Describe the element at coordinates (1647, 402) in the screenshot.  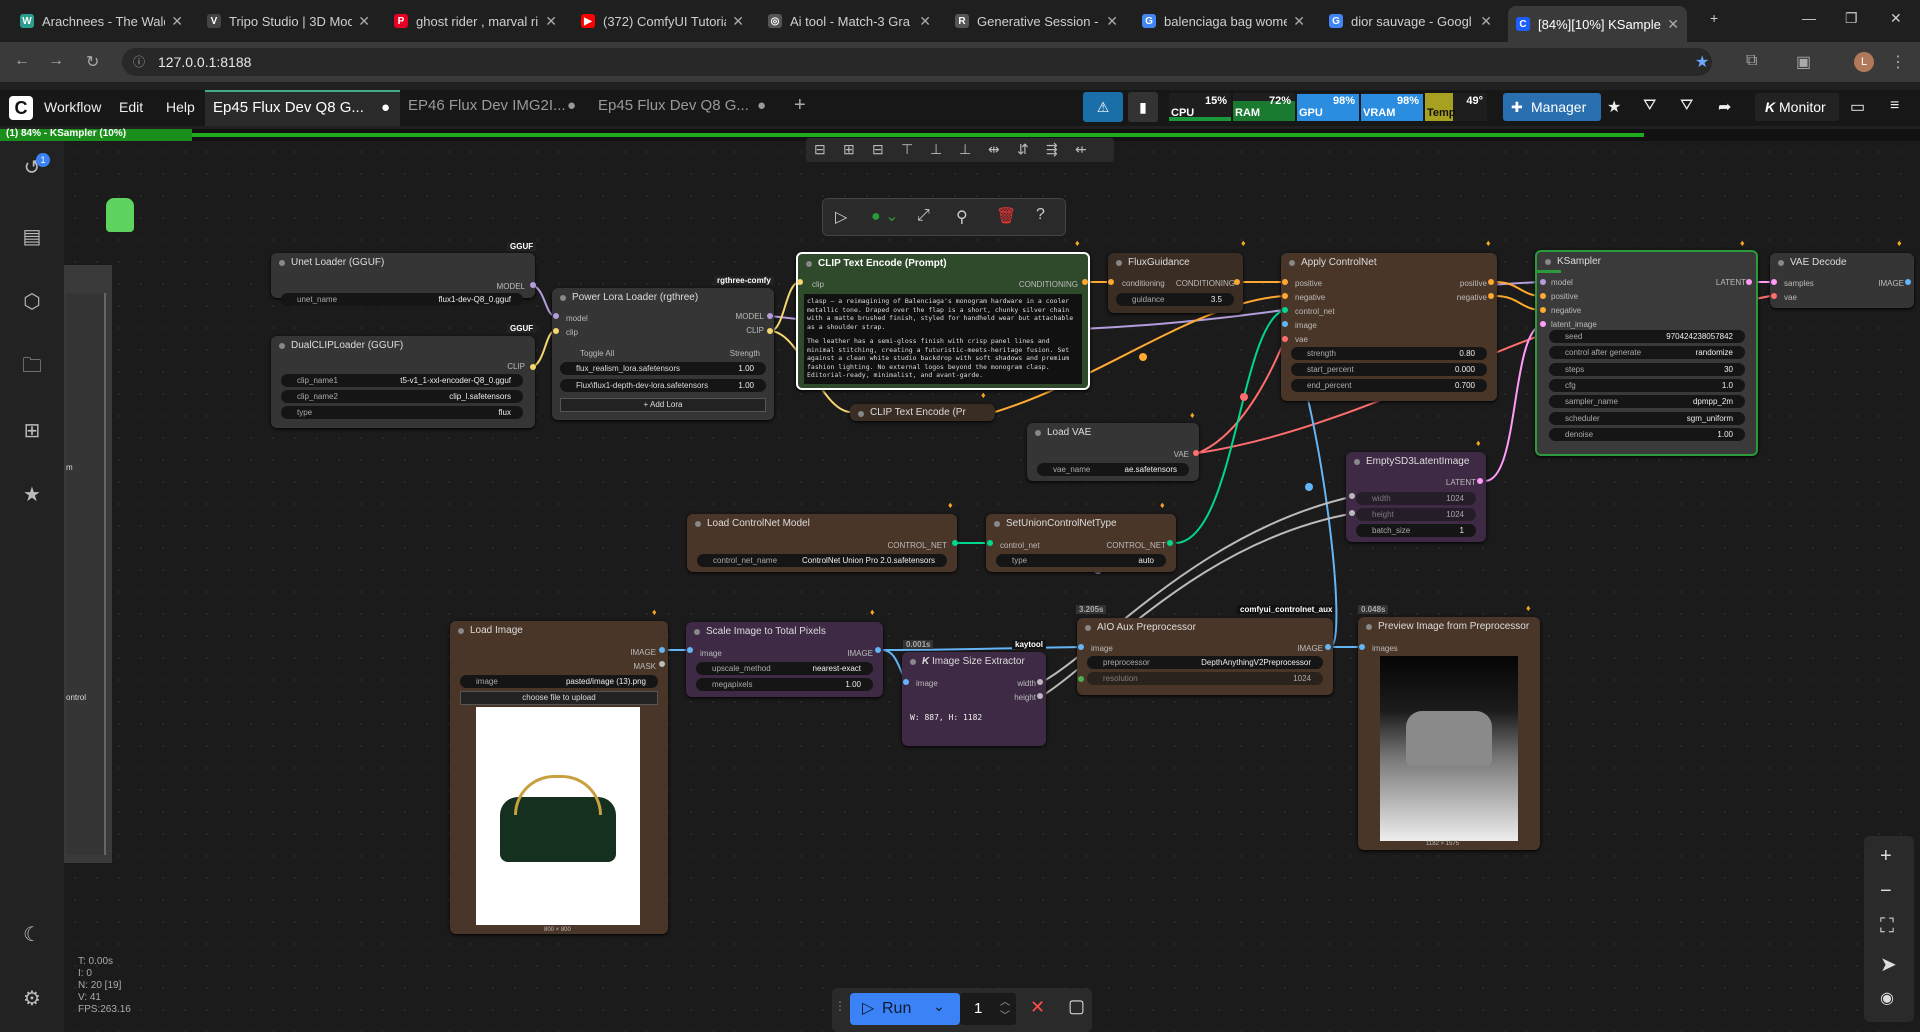
I see `ksampler-widget: sampler_name dpmpp_2m` at that location.